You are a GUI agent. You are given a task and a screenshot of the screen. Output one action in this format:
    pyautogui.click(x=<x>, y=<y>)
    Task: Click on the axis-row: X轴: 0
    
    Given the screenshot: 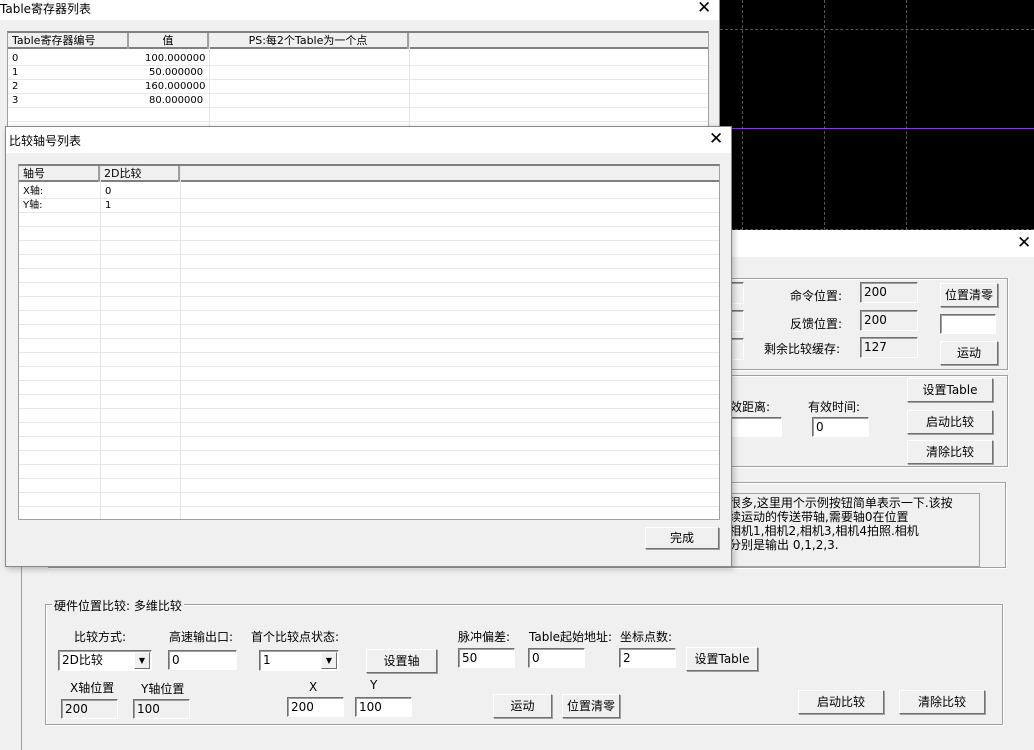 What is the action you would take?
    pyautogui.click(x=369, y=192)
    